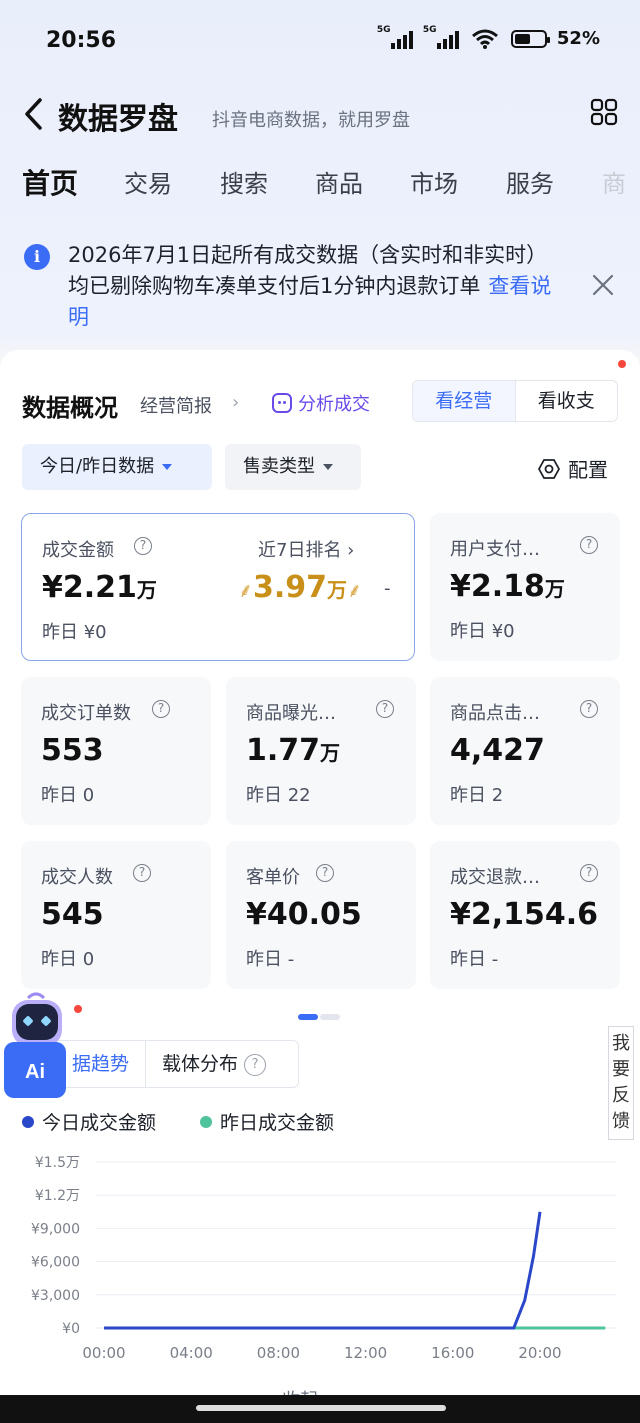  What do you see at coordinates (71, 1329) in the screenshot?
I see `y-tick-label: ¥0` at bounding box center [71, 1329].